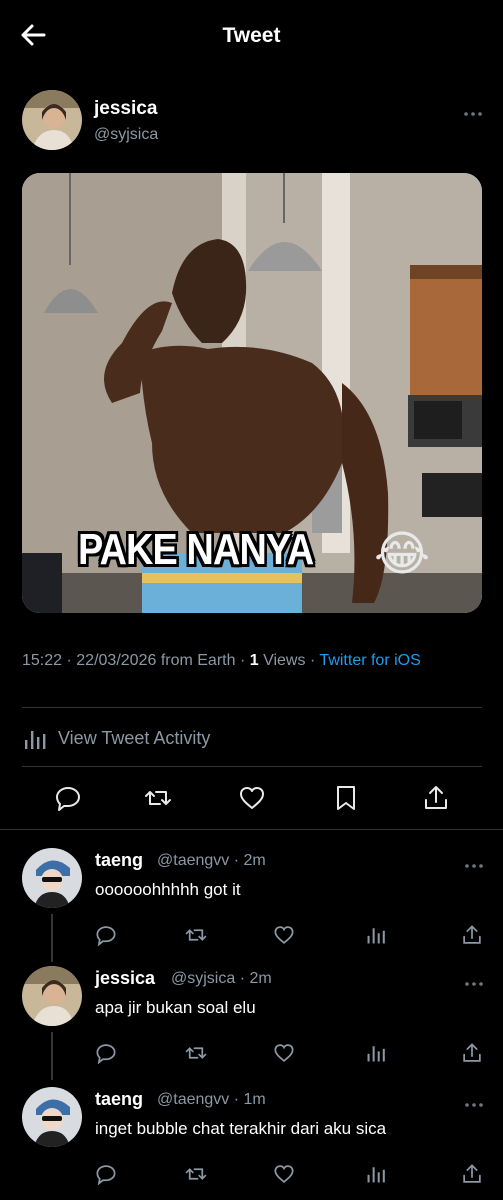 The width and height of the screenshot is (503, 1200). I want to click on reply-item: taeng @taengvv · 2m oooooohhhhh got it, so click(251, 908).